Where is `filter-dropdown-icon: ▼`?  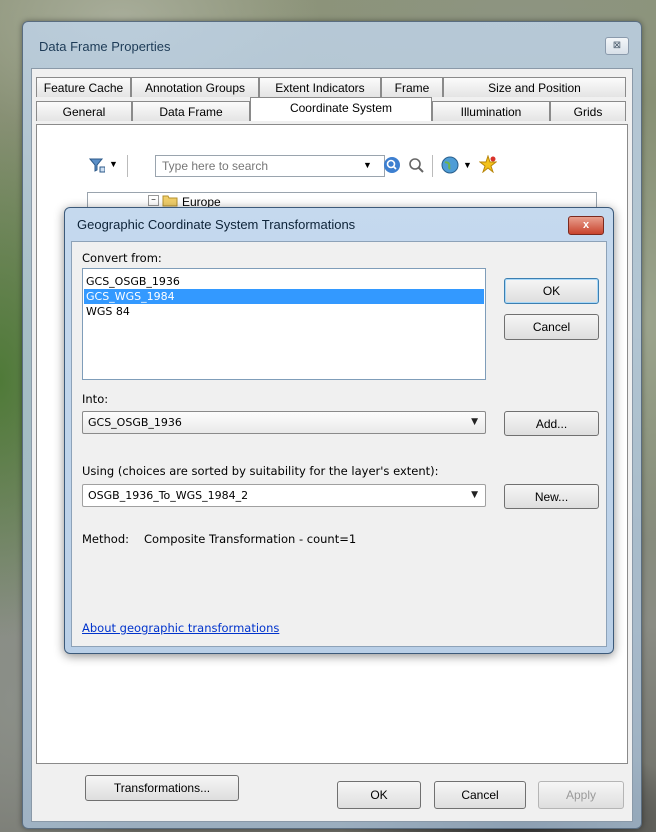 filter-dropdown-icon: ▼ is located at coordinates (113, 164).